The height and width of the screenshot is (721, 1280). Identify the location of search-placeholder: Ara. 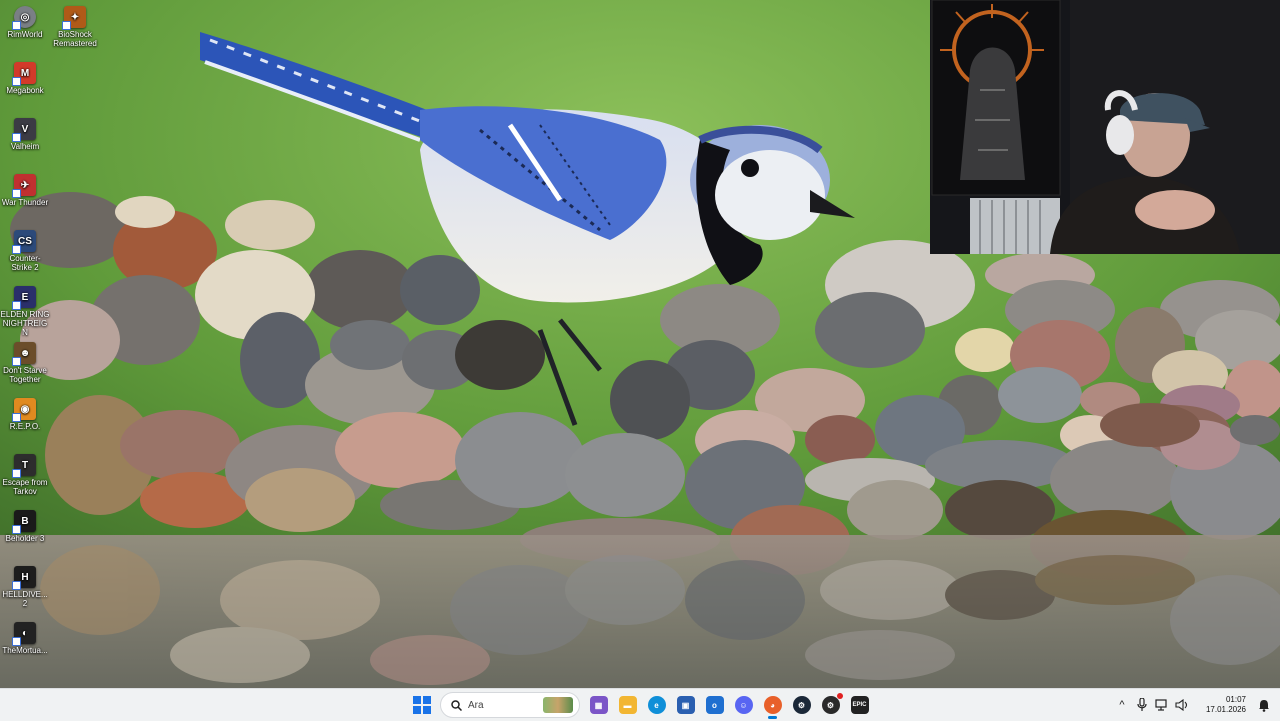
(476, 705).